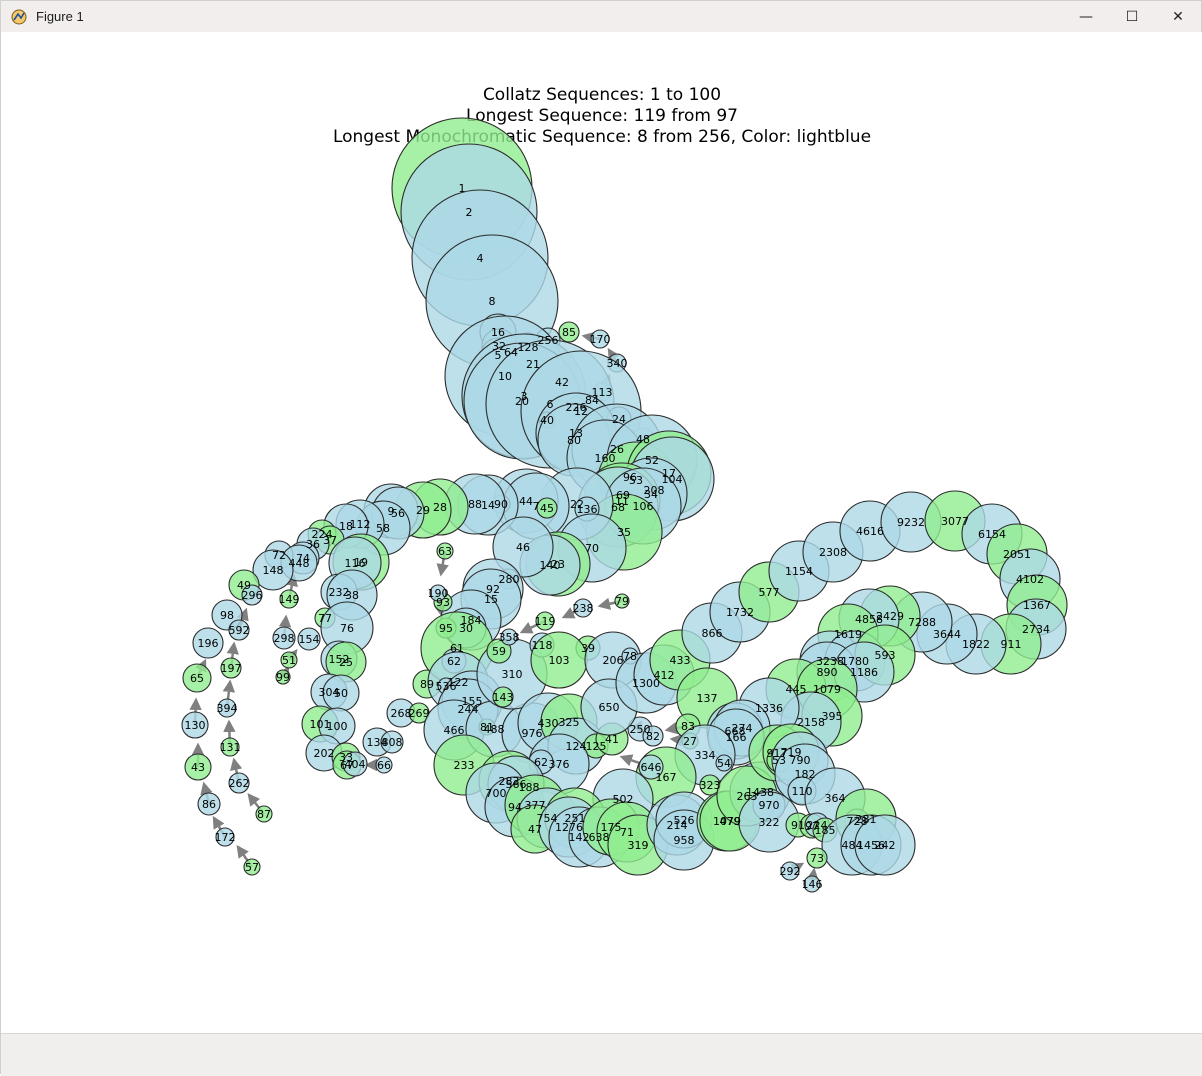  I want to click on node-label-140: 140, so click(550, 565).